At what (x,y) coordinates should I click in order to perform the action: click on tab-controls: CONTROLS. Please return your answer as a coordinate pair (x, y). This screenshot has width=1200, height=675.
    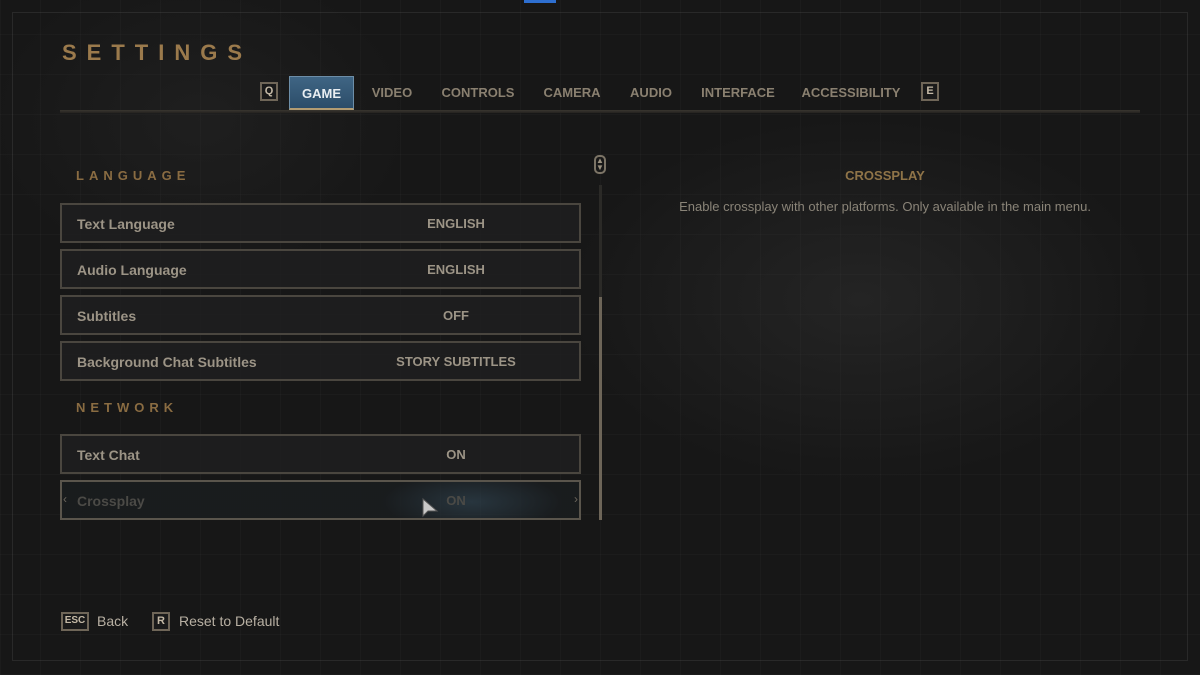
    Looking at the image, I should click on (478, 93).